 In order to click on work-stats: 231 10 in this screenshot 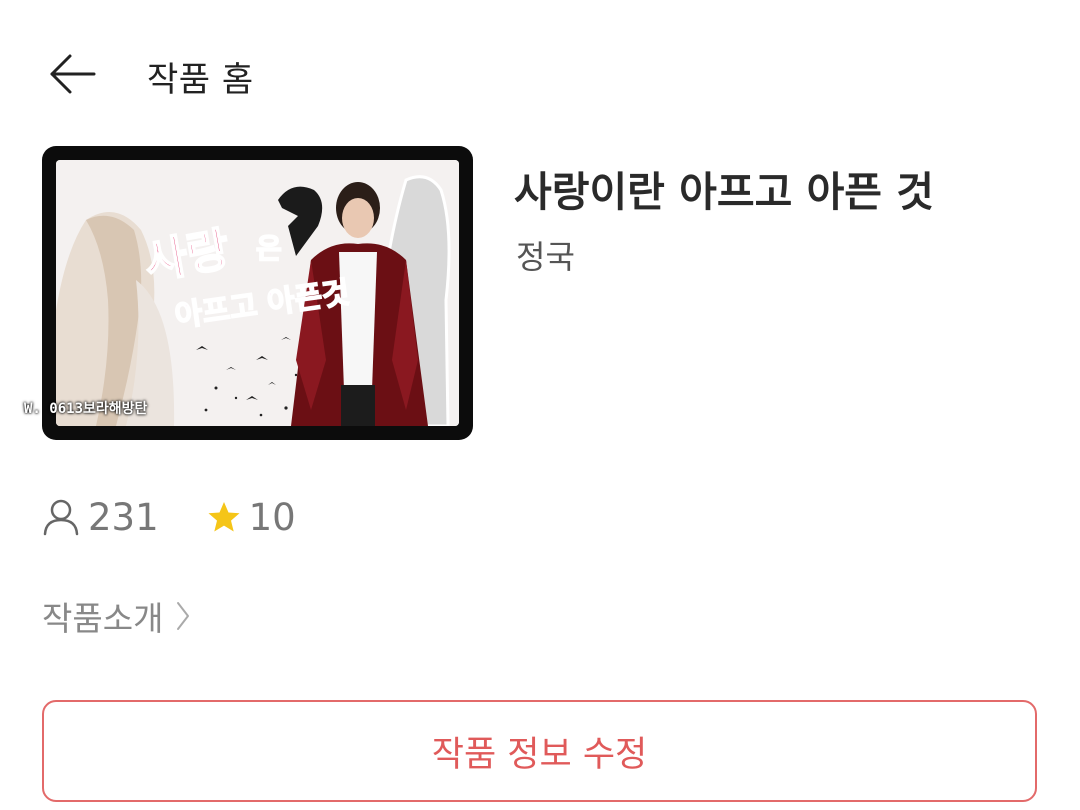, I will do `click(169, 517)`.